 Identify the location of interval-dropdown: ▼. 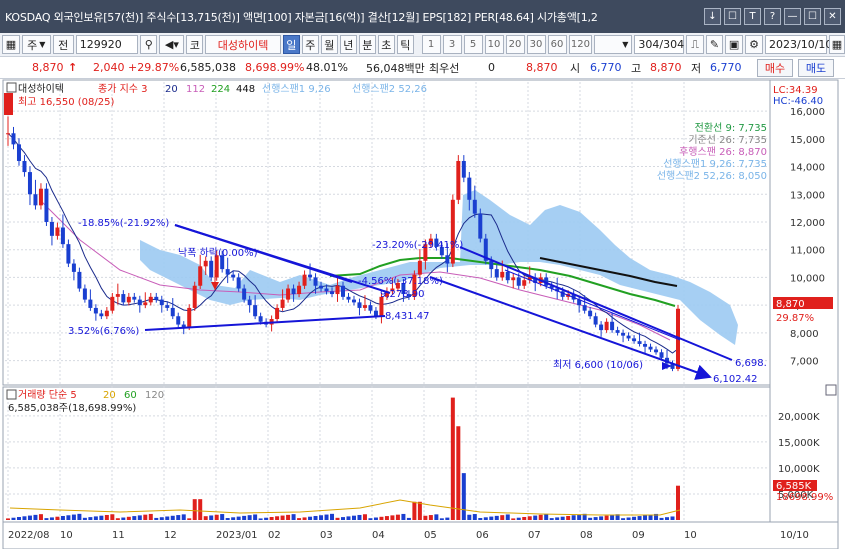
(613, 44).